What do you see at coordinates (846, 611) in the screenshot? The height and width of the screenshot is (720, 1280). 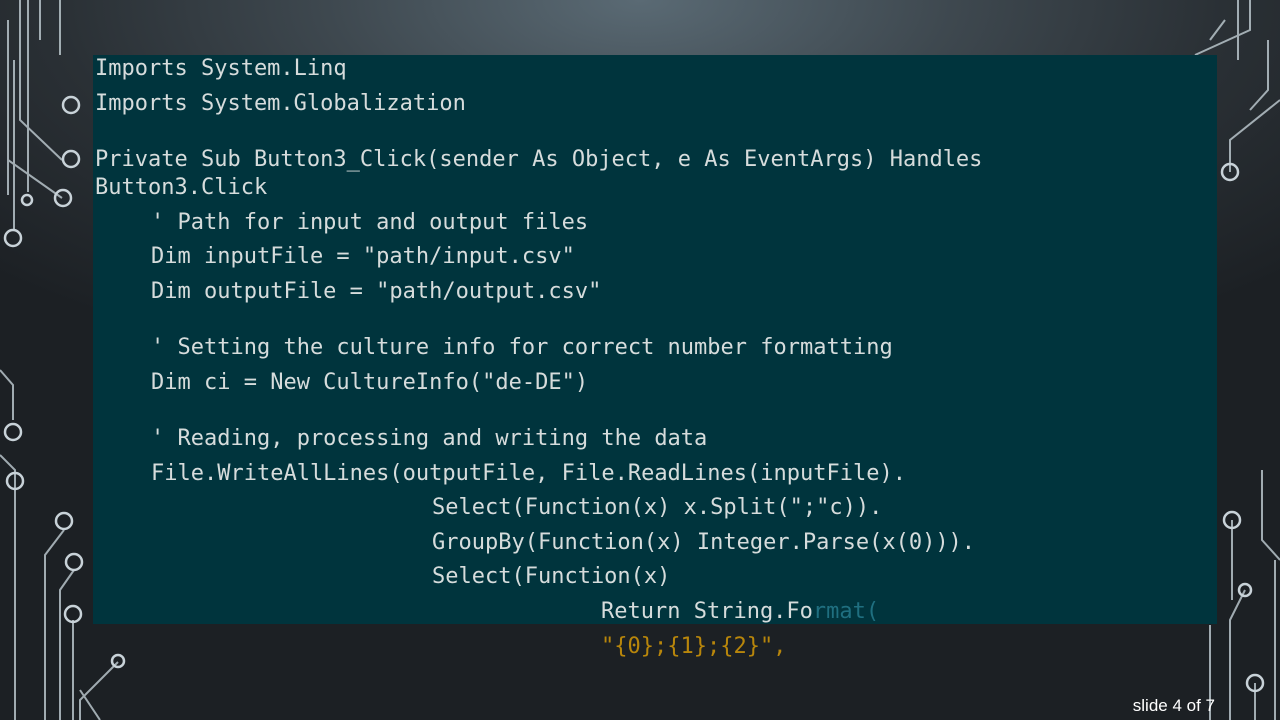 I see `code-fragment-faded: rmat(` at bounding box center [846, 611].